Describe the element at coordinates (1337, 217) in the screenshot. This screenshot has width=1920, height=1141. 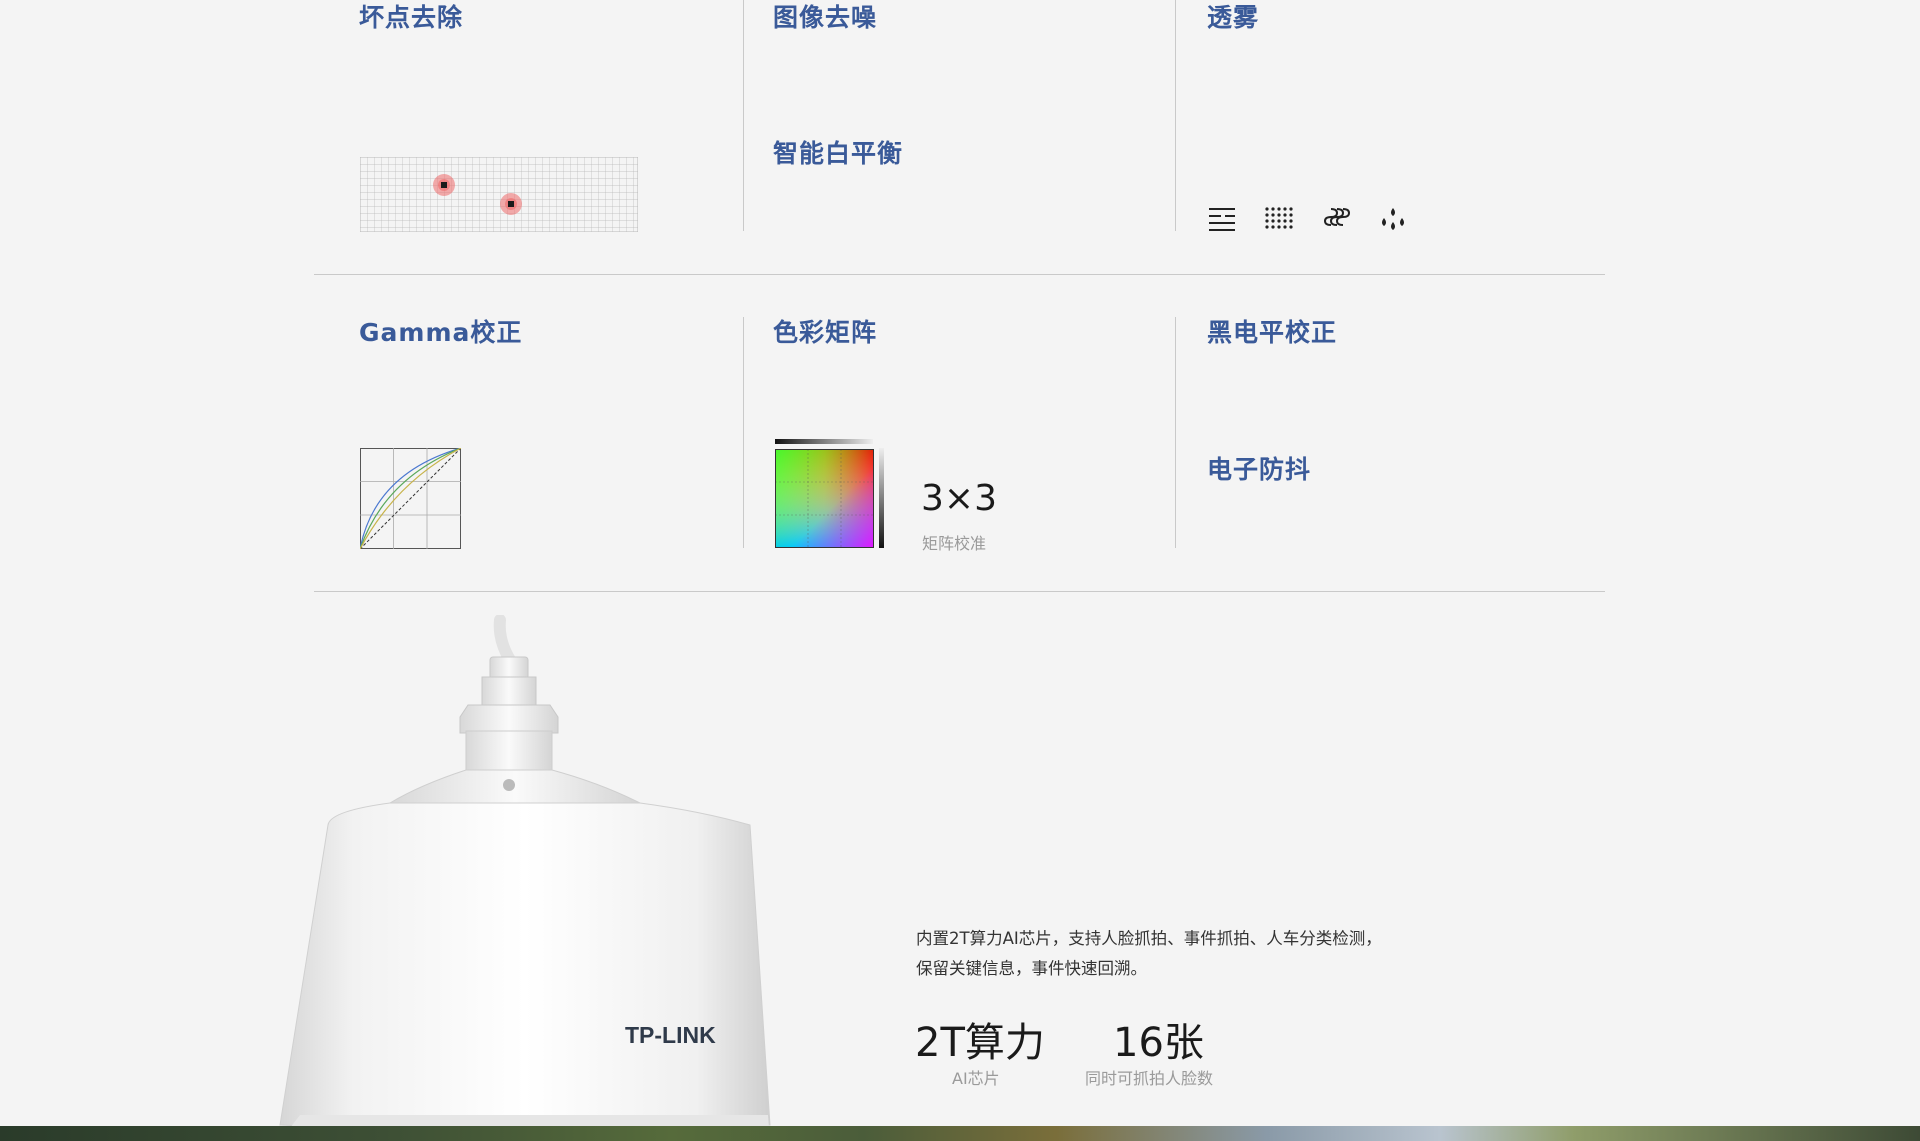
I see `waves-icon` at that location.